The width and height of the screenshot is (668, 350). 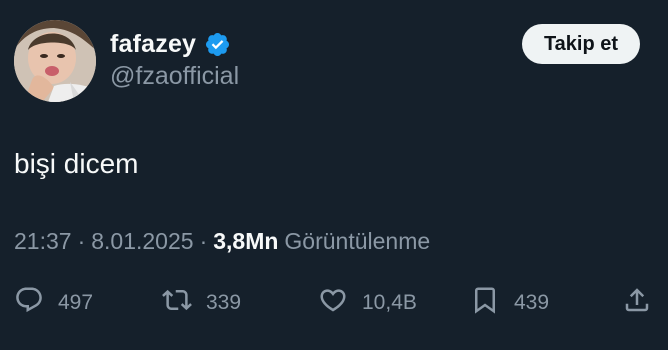 I want to click on follow-button: Takip et, so click(x=581, y=44).